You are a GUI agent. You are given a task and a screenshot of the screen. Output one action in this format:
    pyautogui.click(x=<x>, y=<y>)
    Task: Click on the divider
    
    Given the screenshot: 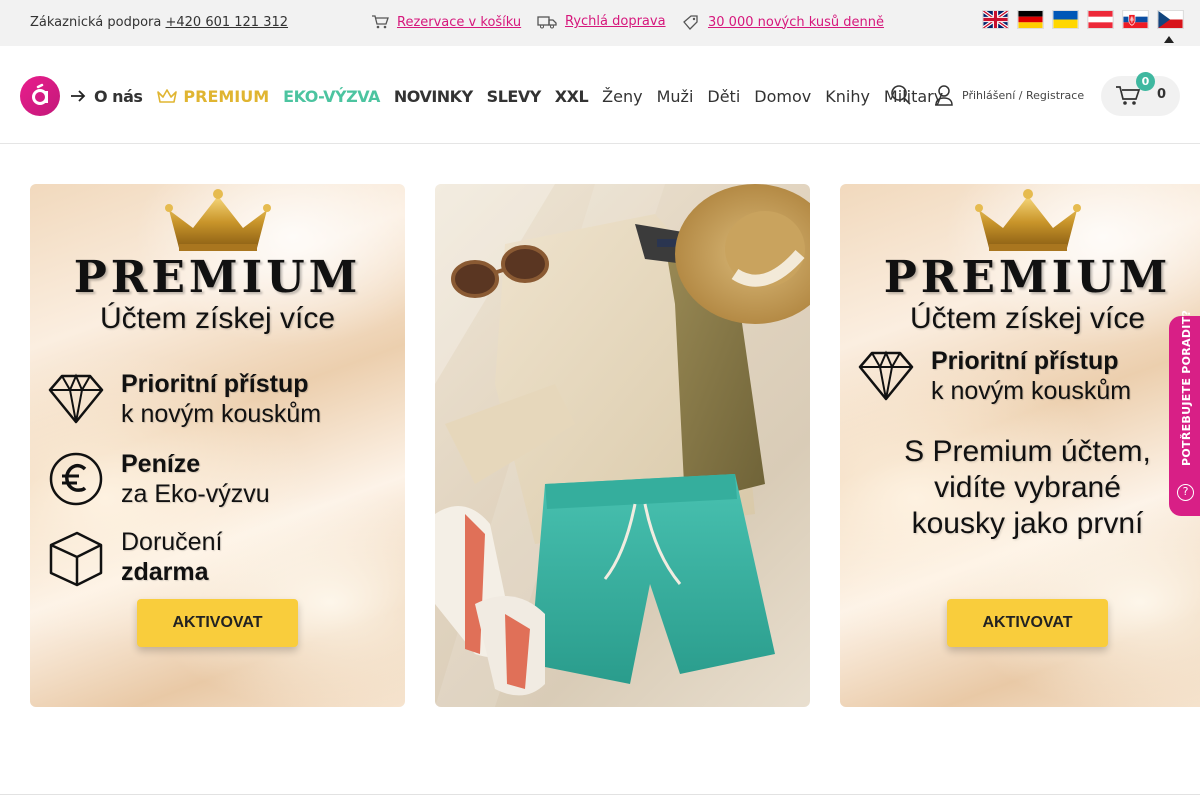 What is the action you would take?
    pyautogui.click(x=600, y=794)
    